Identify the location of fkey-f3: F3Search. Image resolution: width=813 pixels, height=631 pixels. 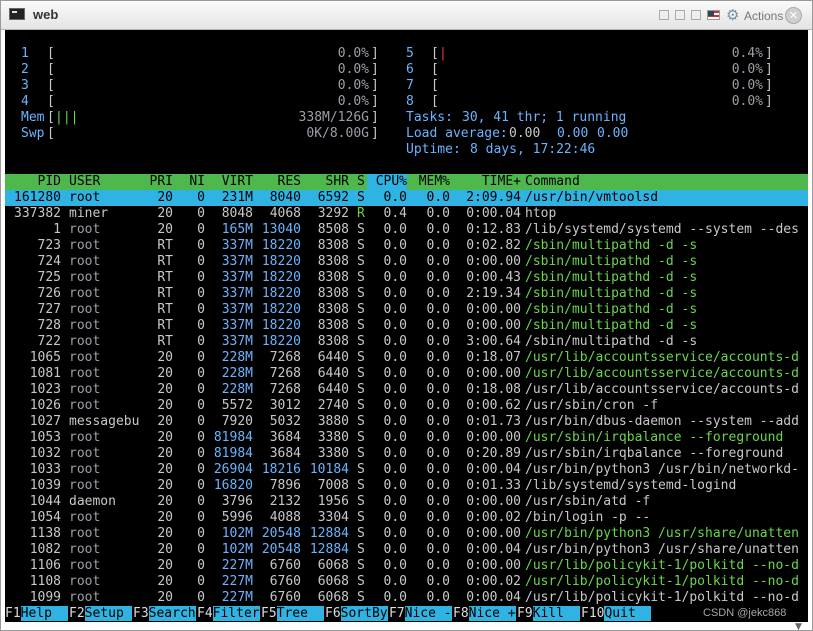
(164, 613).